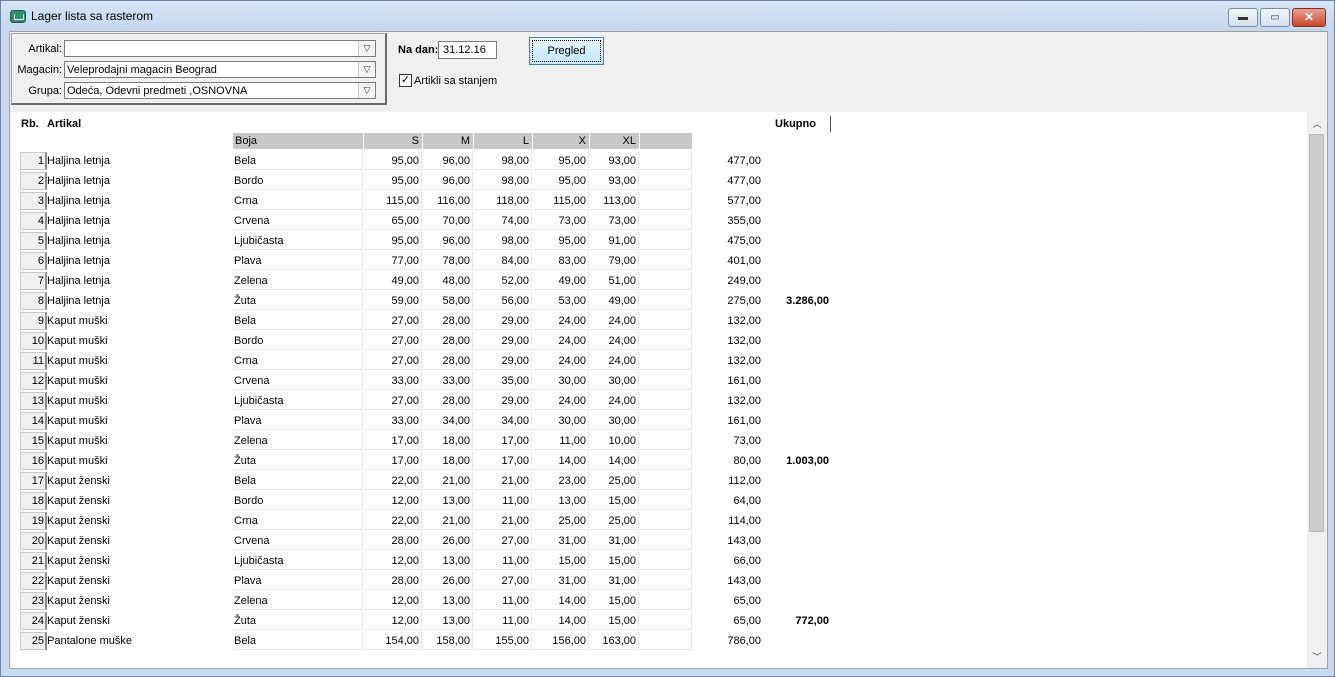  I want to click on boja-cell: Crvena, so click(298, 541).